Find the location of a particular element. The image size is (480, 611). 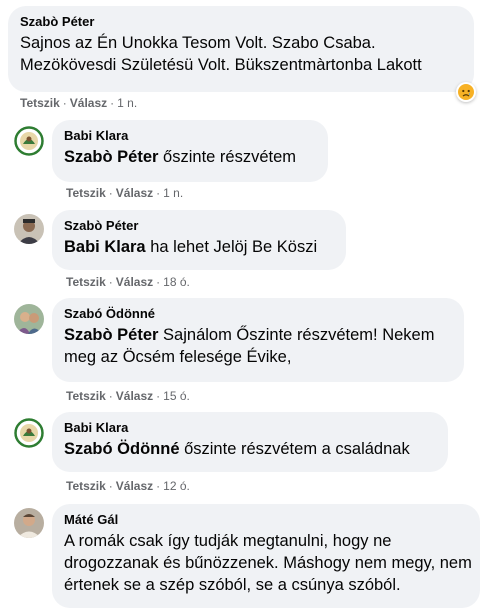

comment-text: őszinte részvétem a családnak is located at coordinates (297, 449).